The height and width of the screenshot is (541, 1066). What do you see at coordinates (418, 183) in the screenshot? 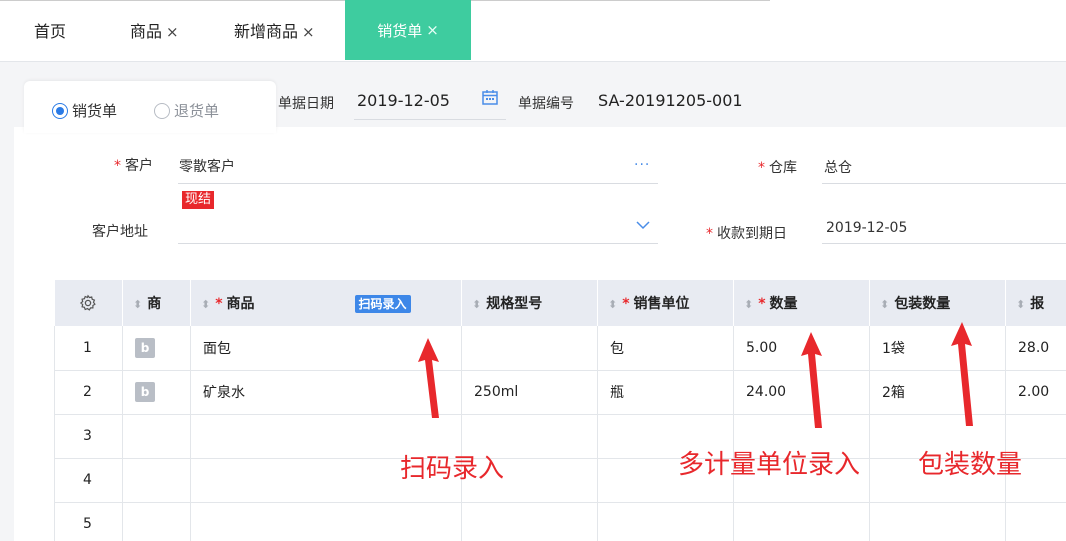
I see `customer-underline` at bounding box center [418, 183].